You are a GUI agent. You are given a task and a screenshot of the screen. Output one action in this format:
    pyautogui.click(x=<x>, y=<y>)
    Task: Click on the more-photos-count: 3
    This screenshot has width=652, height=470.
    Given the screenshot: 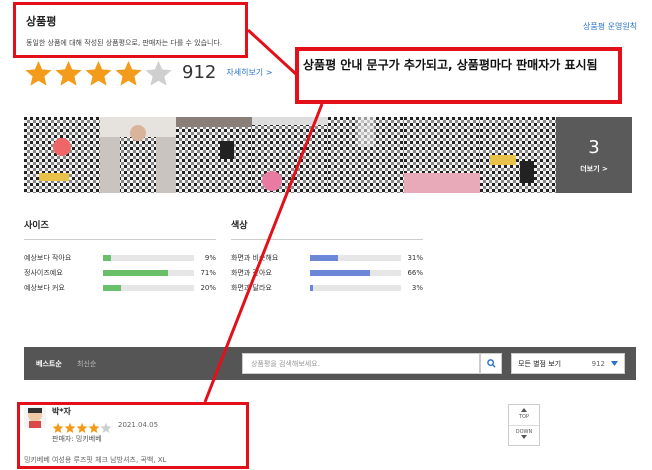 What is the action you would take?
    pyautogui.click(x=594, y=147)
    